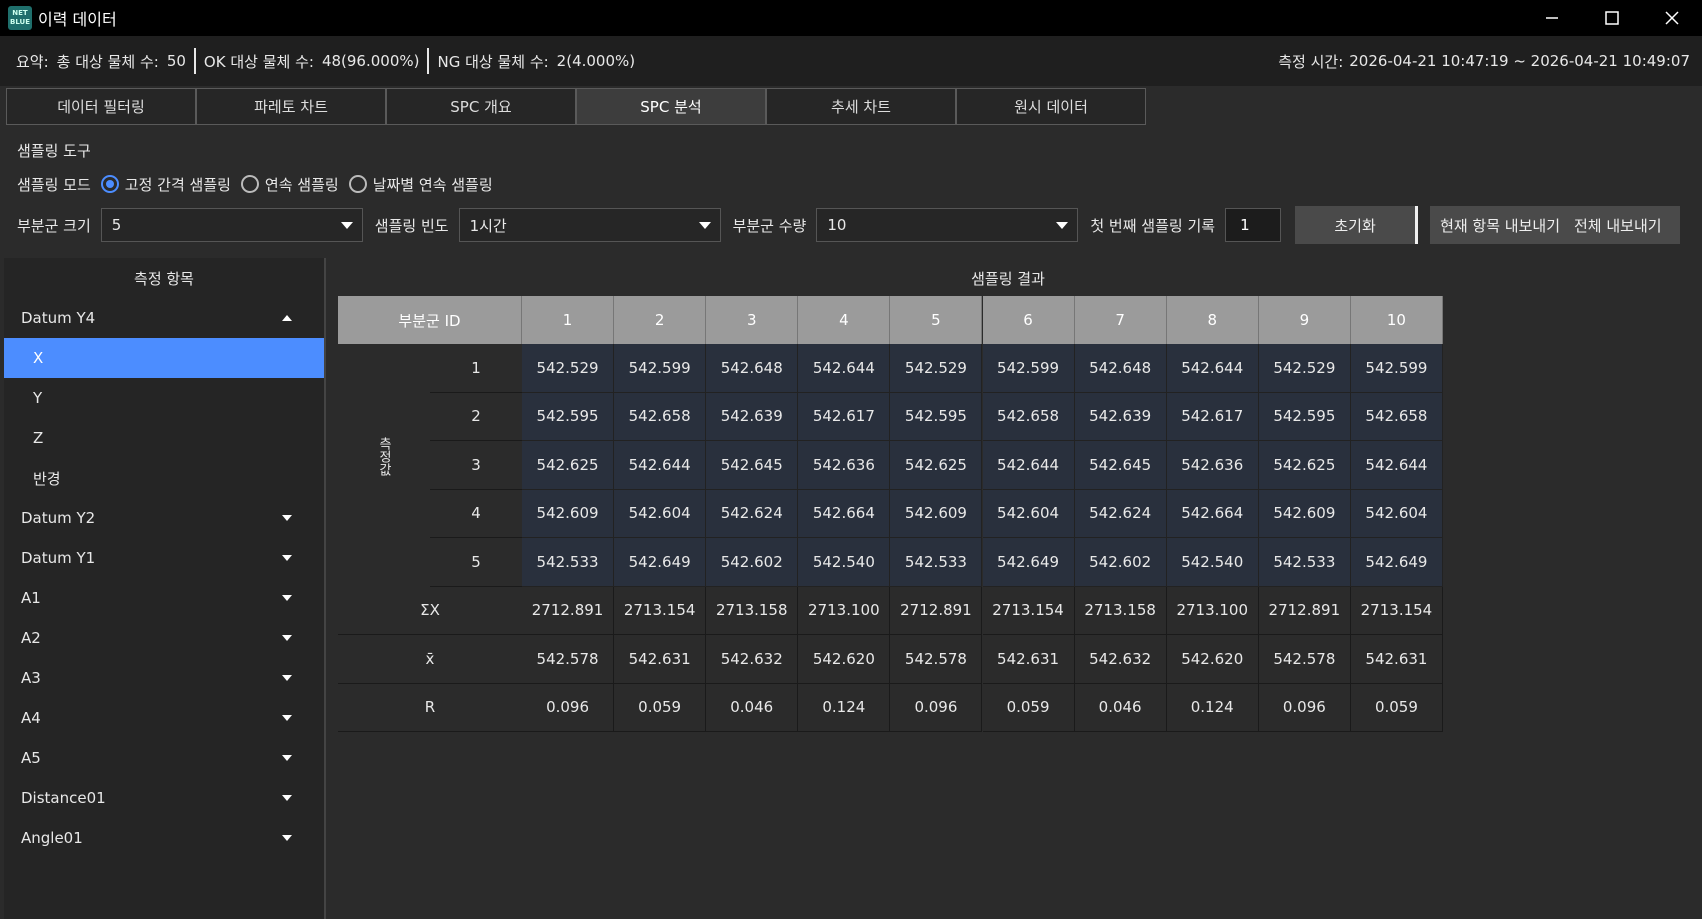  Describe the element at coordinates (164, 638) in the screenshot. I see `tree-group-item: A2` at that location.